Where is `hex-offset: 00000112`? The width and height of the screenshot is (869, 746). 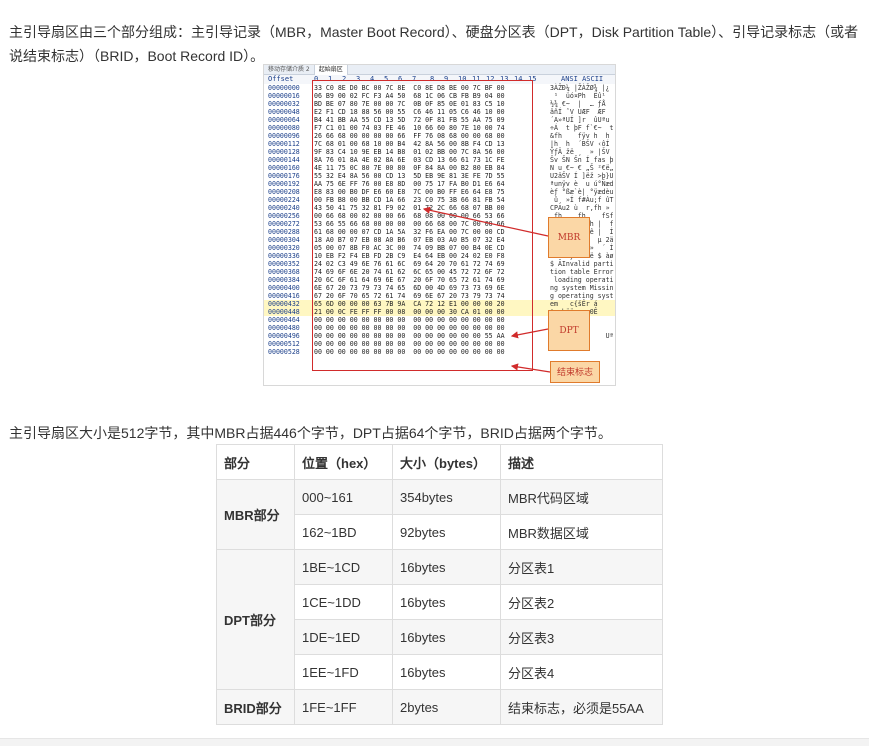
hex-offset: 00000112 is located at coordinates (284, 144).